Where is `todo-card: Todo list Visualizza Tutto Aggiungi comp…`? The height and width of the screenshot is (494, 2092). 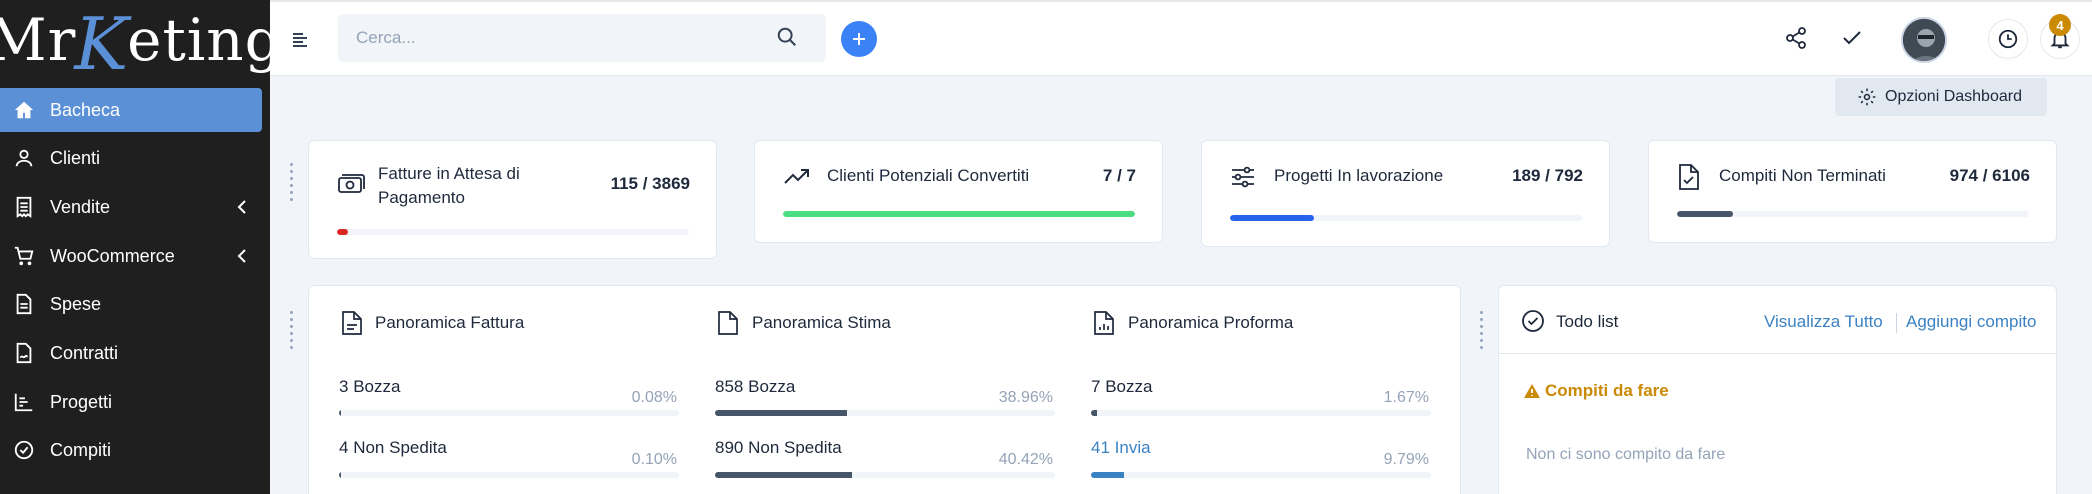 todo-card: Todo list Visualizza Tutto Aggiungi comp… is located at coordinates (1777, 389).